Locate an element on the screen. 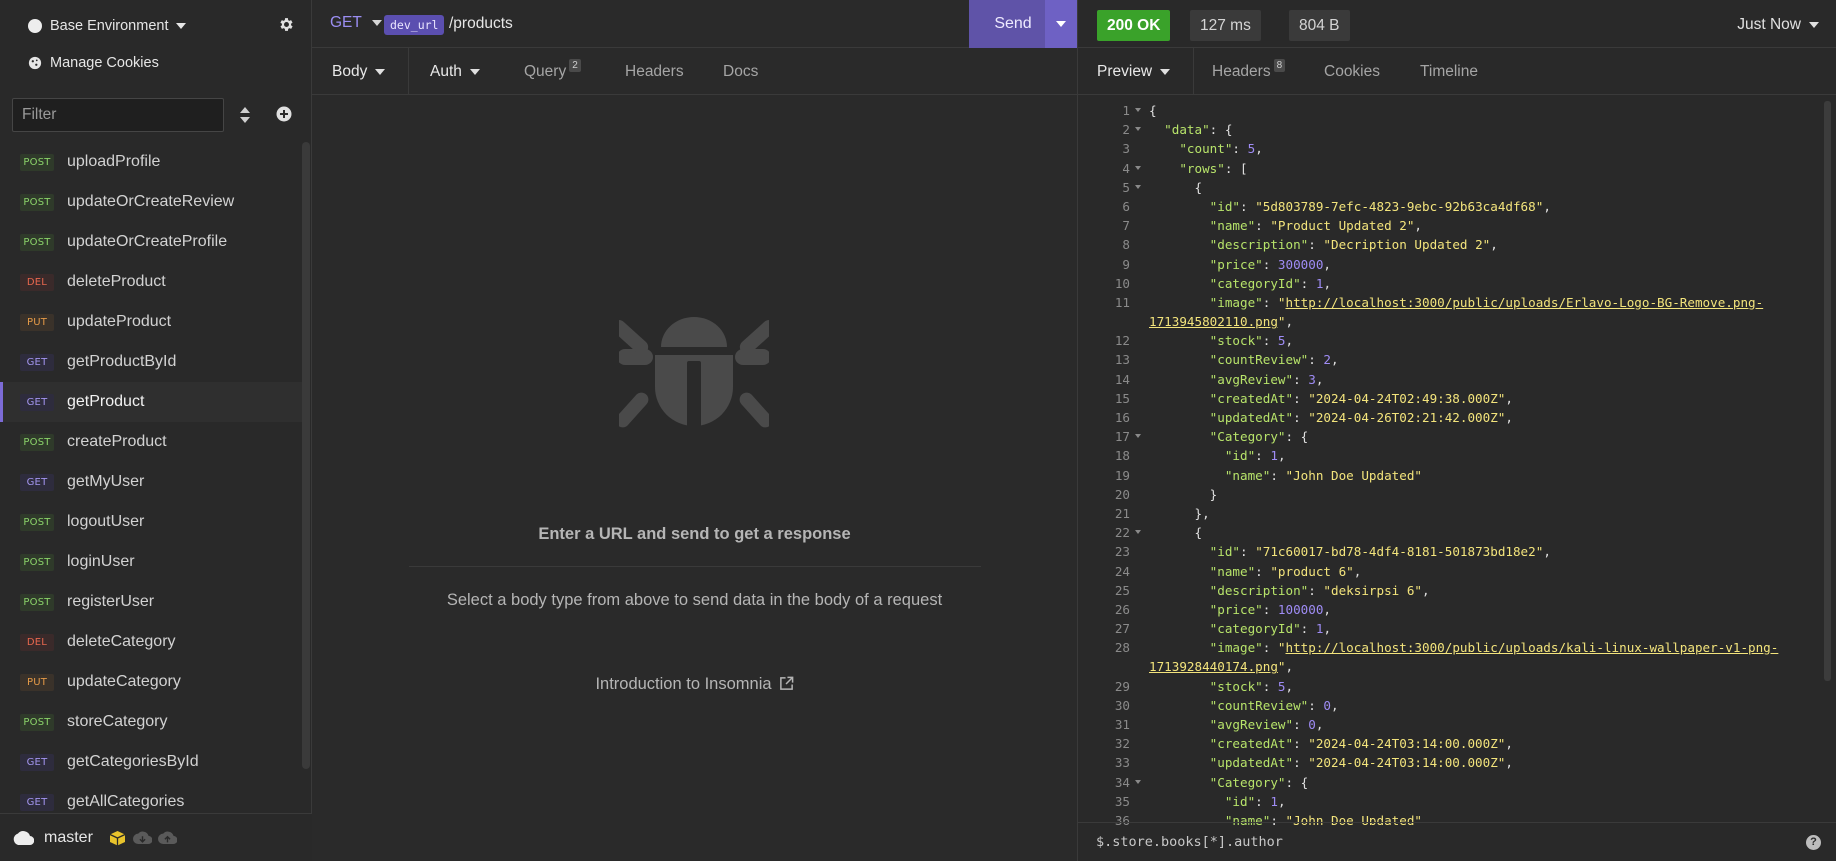 The height and width of the screenshot is (861, 1836). tab-preview: Preview is located at coordinates (1134, 71).